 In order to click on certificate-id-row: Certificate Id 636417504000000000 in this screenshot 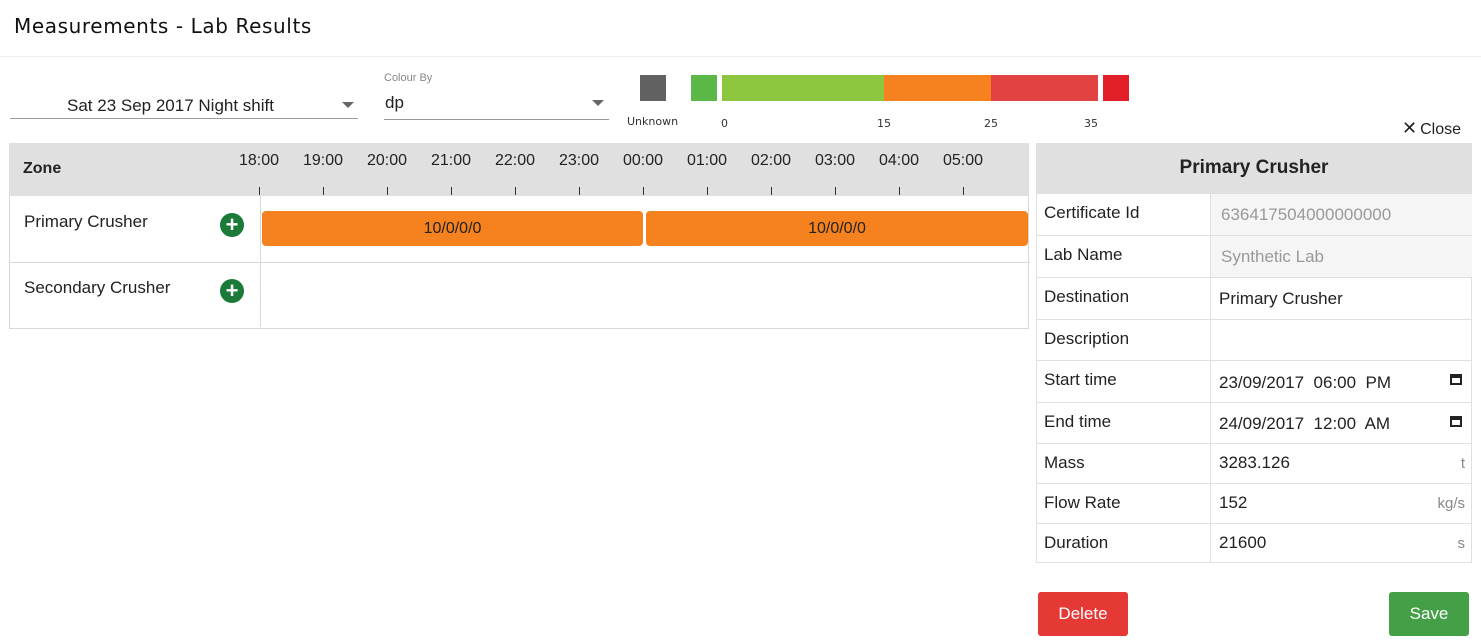, I will do `click(1254, 214)`.